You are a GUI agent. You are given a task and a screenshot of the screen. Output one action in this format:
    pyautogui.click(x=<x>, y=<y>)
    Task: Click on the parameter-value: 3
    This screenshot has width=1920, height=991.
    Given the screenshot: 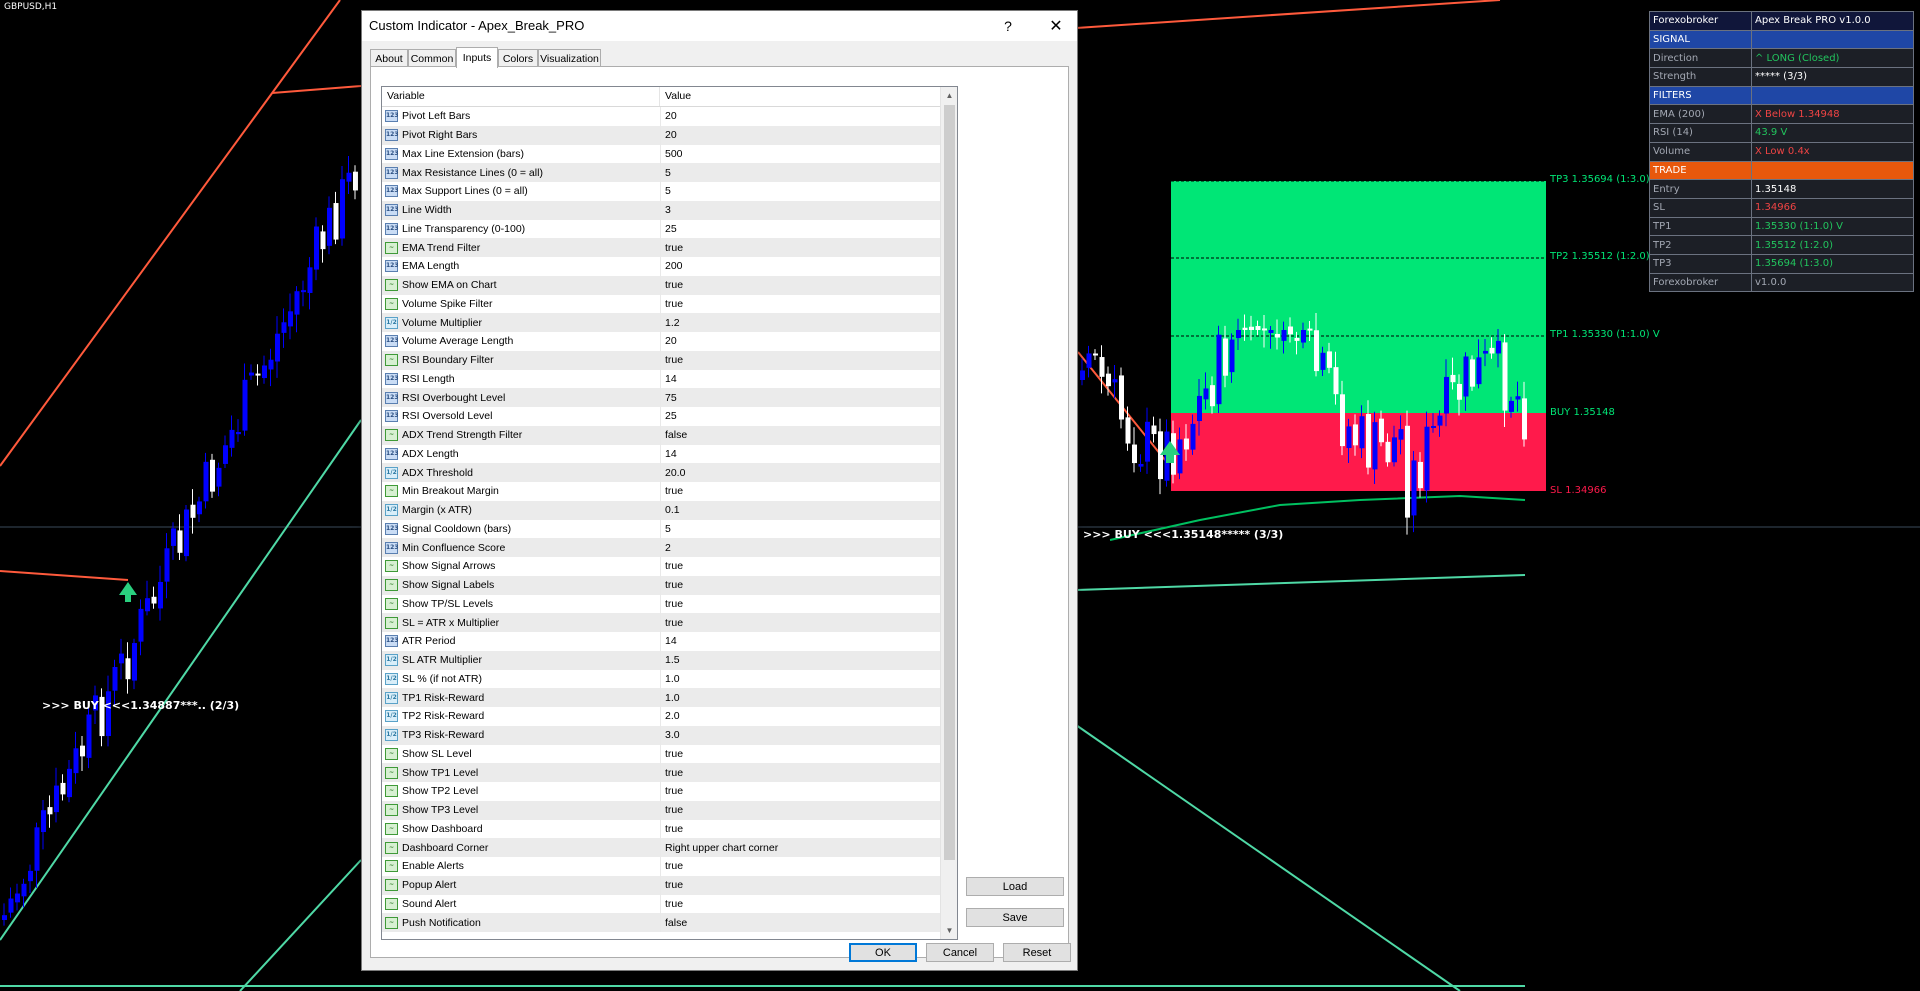 What is the action you would take?
    pyautogui.click(x=668, y=210)
    